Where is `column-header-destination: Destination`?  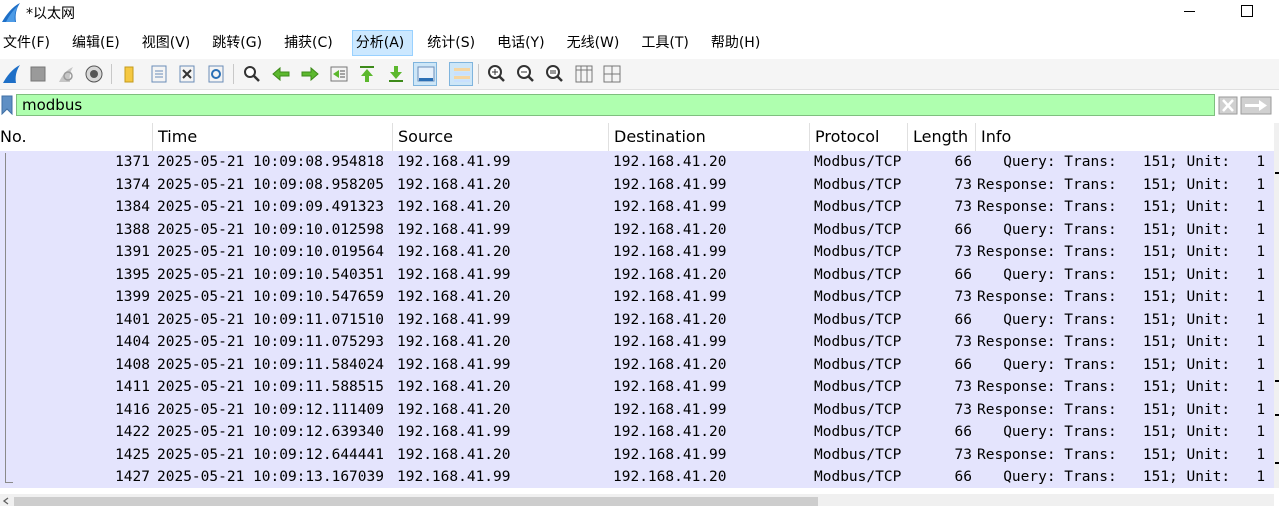
column-header-destination: Destination is located at coordinates (709, 137).